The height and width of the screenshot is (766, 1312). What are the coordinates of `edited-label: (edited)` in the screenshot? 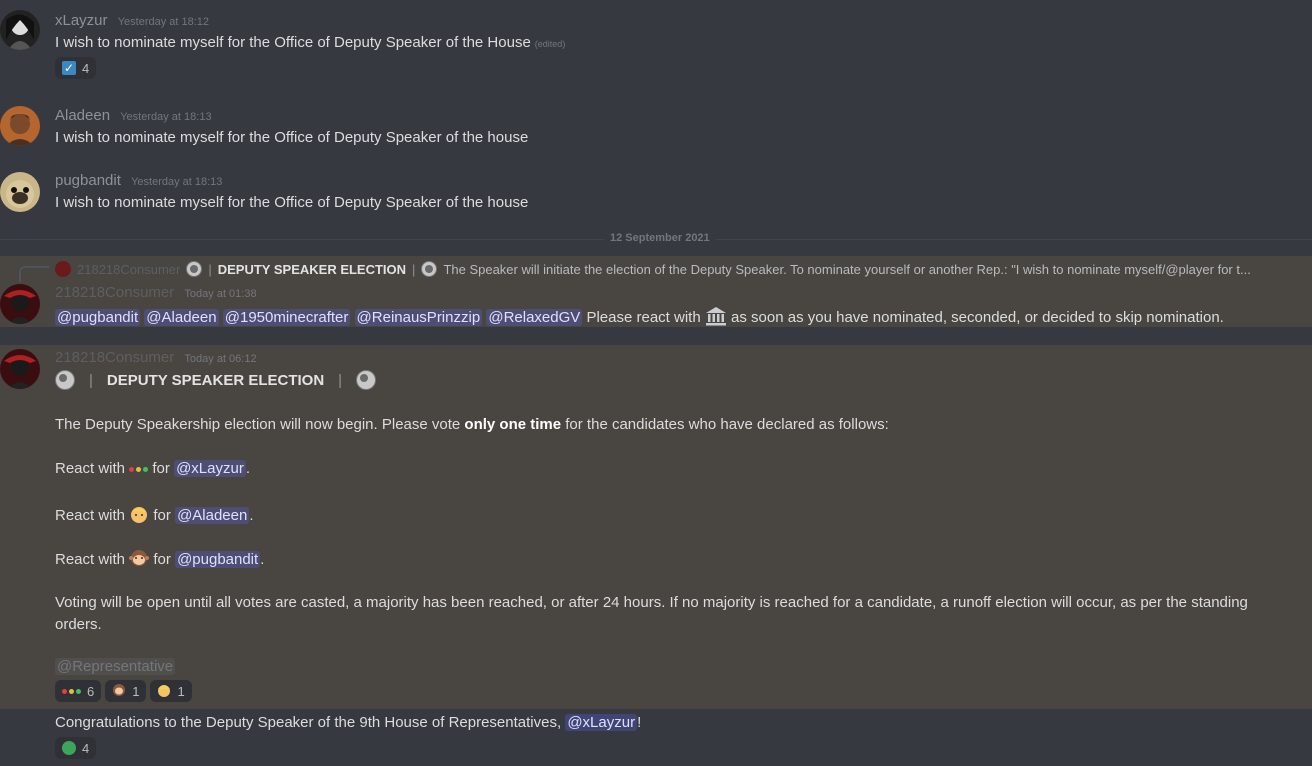 It's located at (550, 44).